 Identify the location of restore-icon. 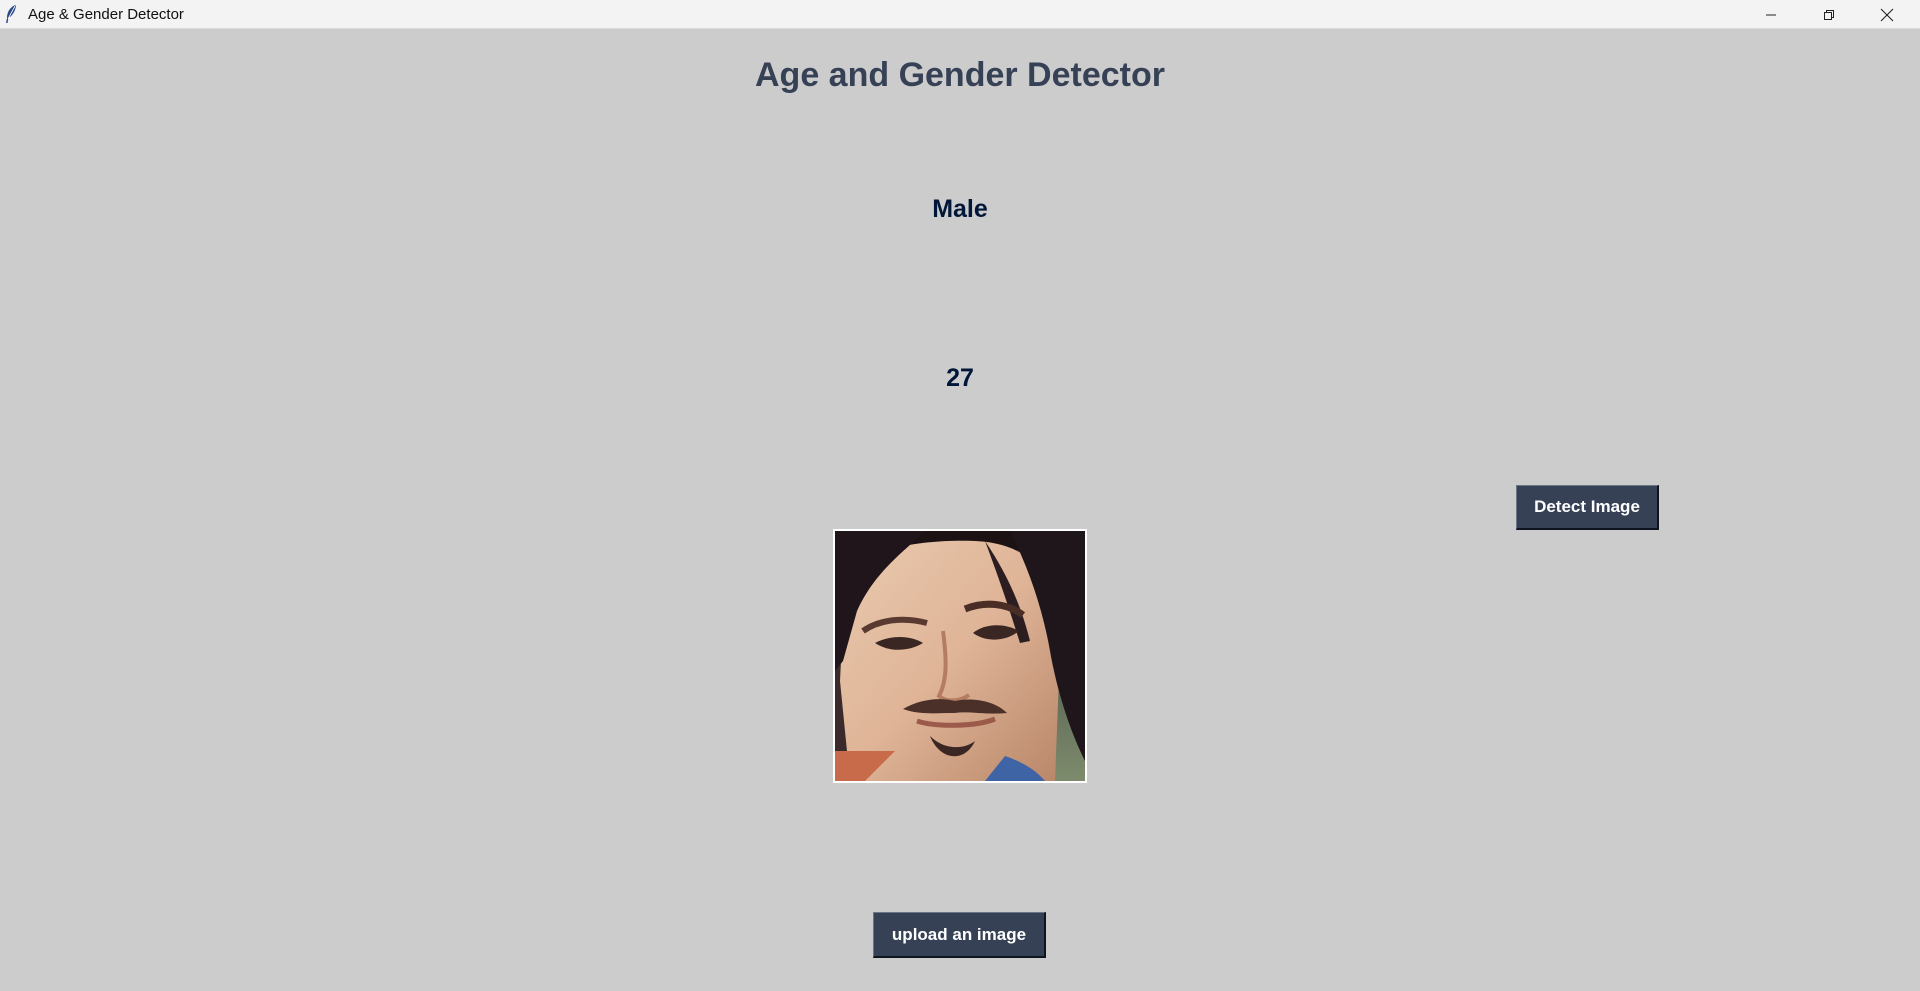
(1829, 14).